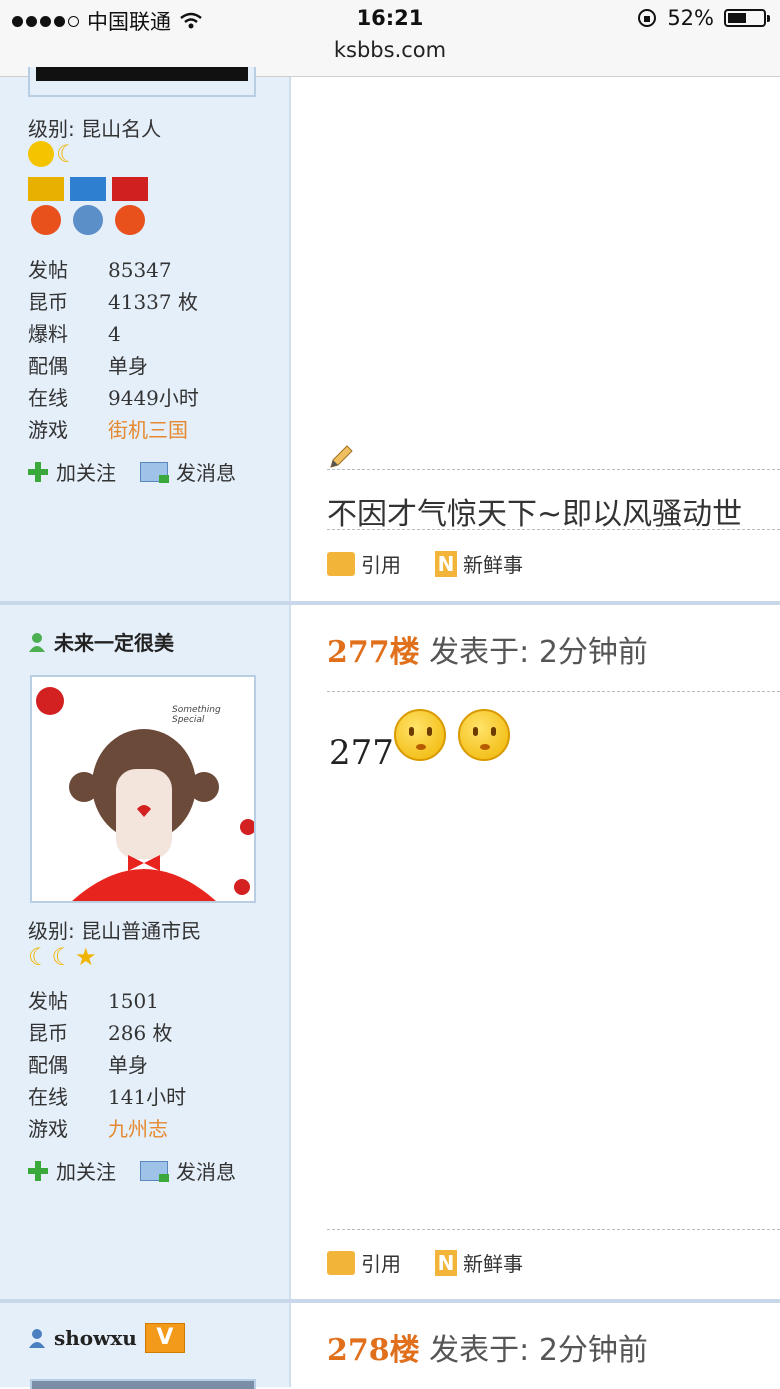 Image resolution: width=780 pixels, height=1389 pixels. I want to click on floor-number: 278楼, so click(373, 1350).